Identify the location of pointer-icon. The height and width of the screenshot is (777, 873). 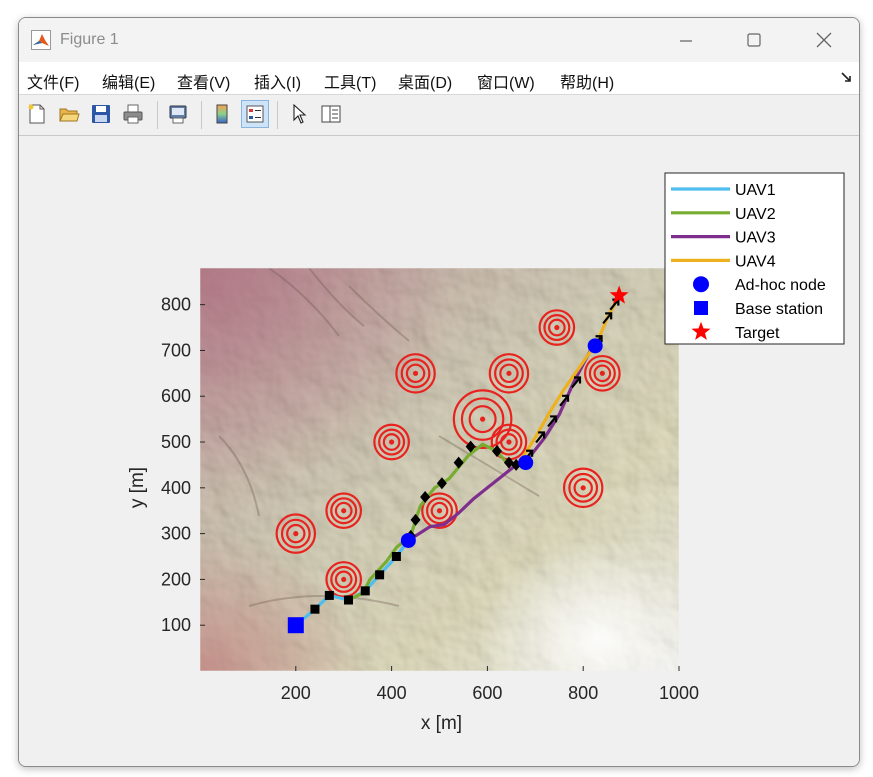
(300, 113).